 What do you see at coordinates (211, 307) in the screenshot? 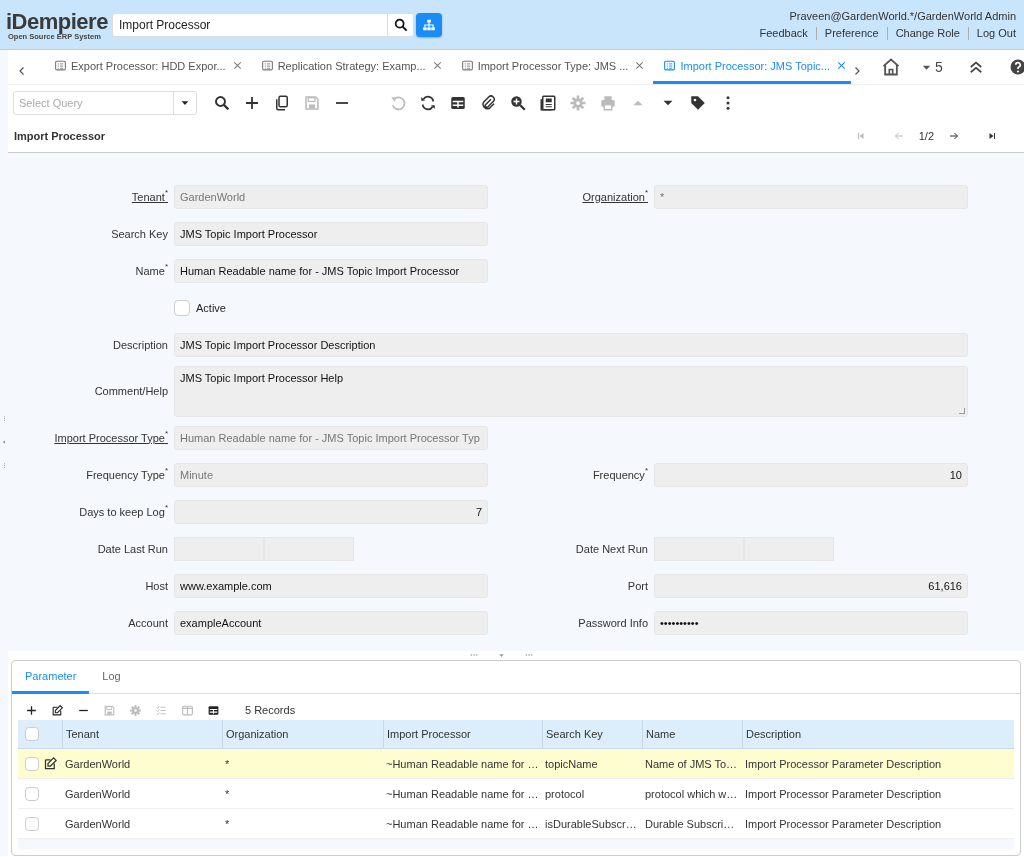
I see `checkbox-label: Active` at bounding box center [211, 307].